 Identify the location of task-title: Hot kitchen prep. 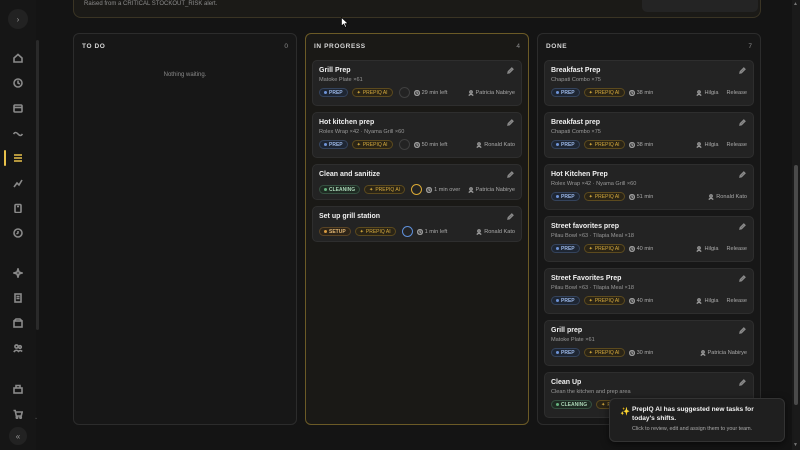
(347, 122).